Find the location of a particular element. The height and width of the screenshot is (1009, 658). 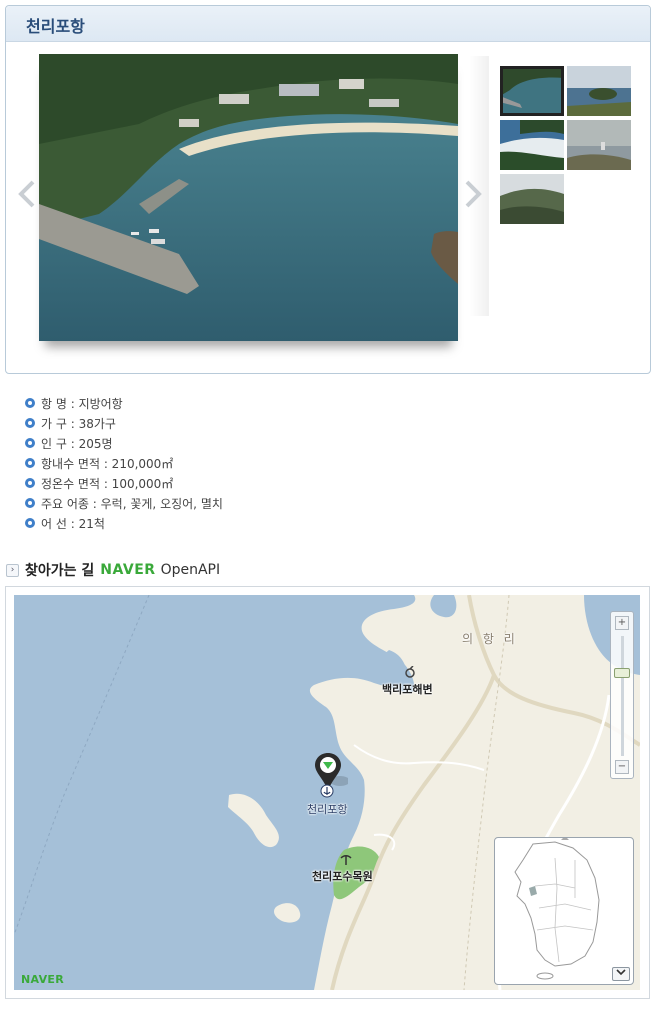

zoom-slider-handle is located at coordinates (622, 673).